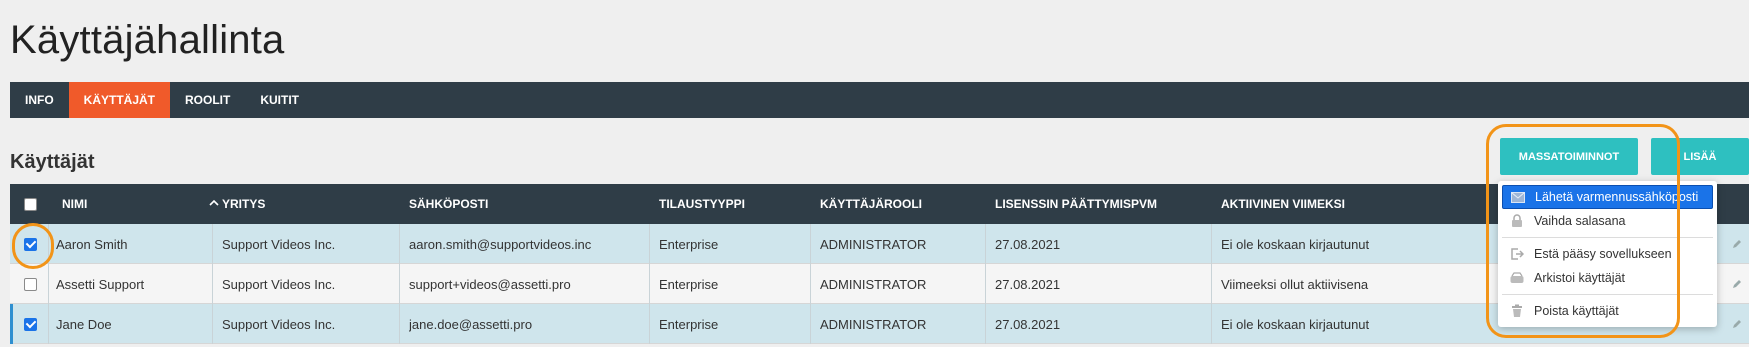 Image resolution: width=1749 pixels, height=347 pixels. Describe the element at coordinates (490, 284) in the screenshot. I see `user-email: support+videos@assetti.pro` at that location.